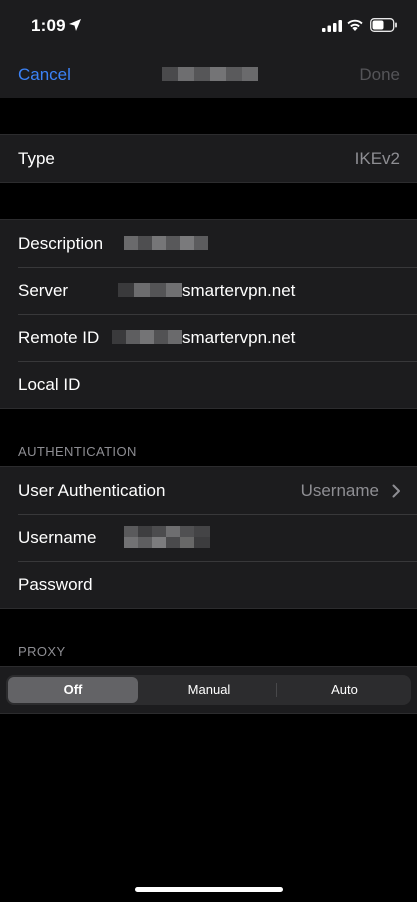  I want to click on server-row: Server smartervpn.net, so click(208, 290).